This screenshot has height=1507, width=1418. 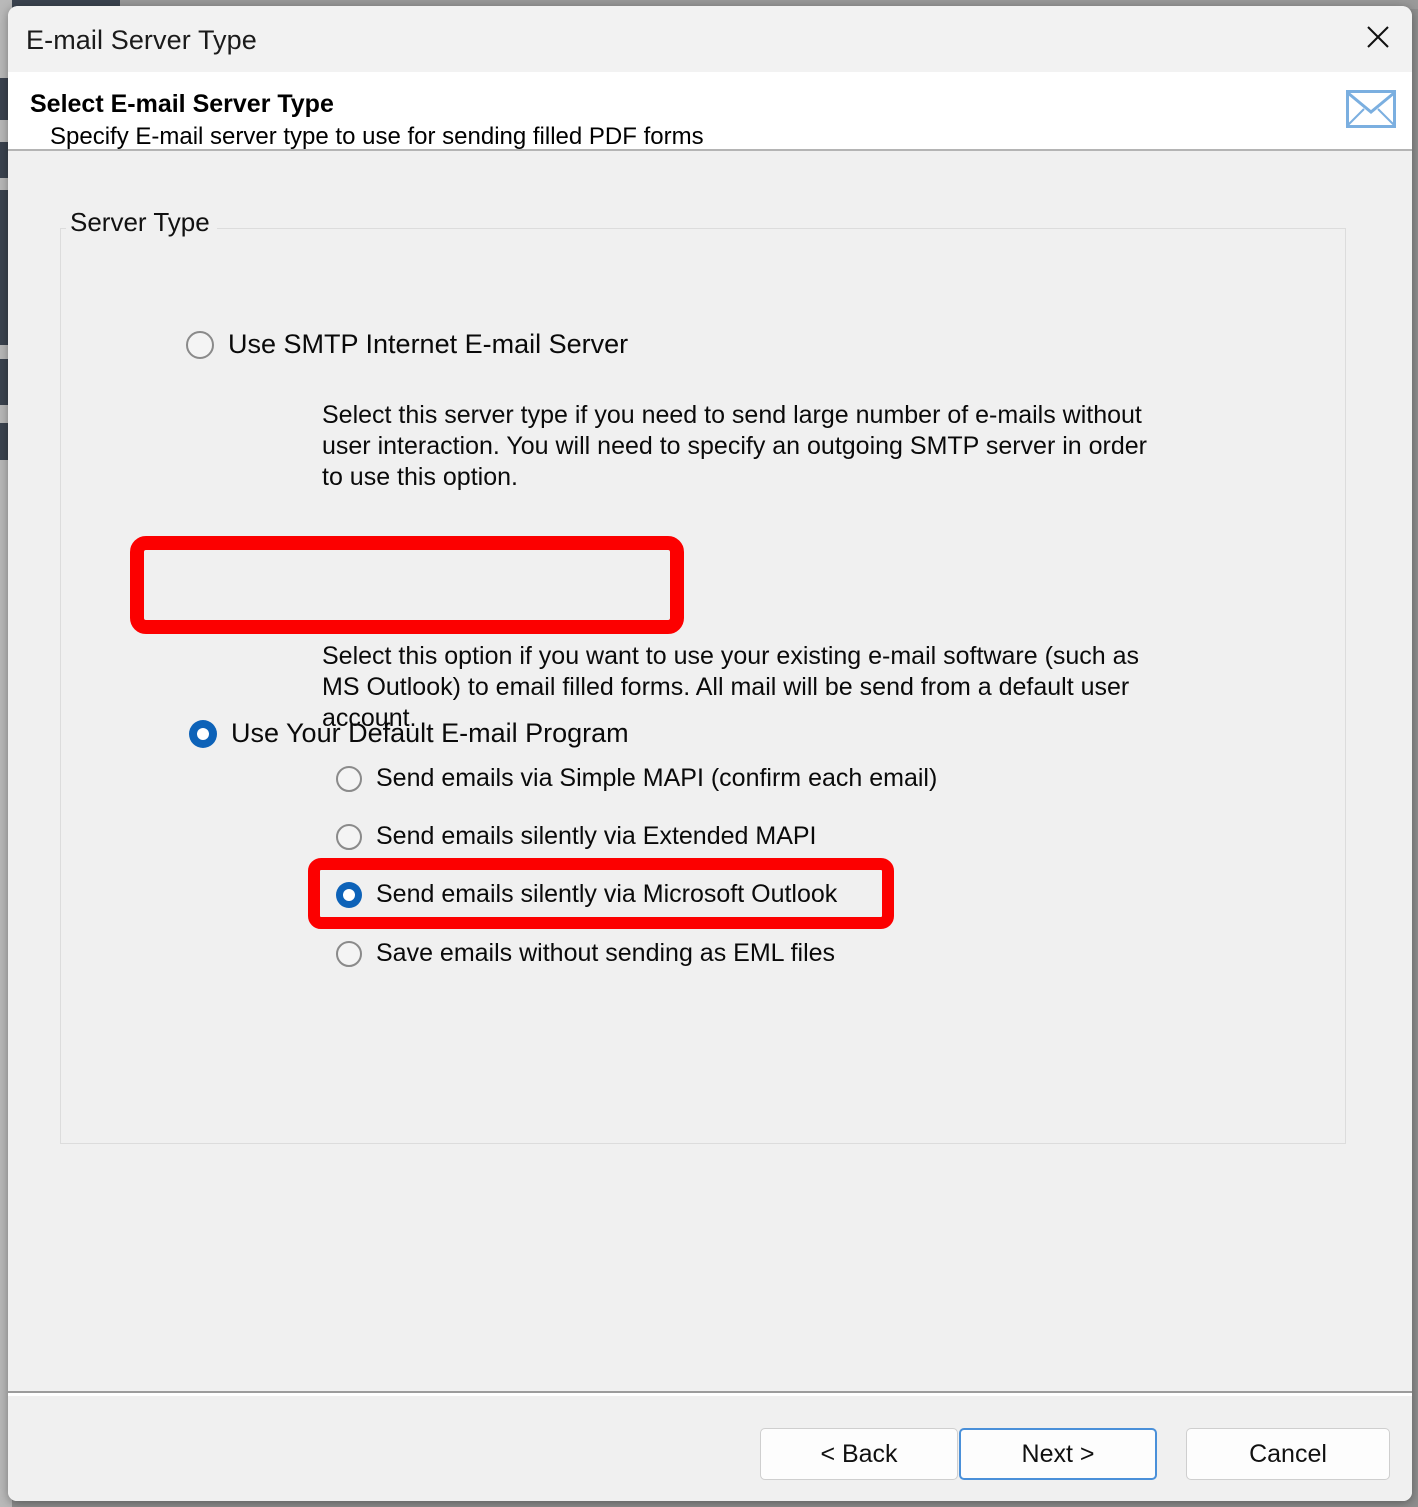 What do you see at coordinates (1288, 1454) in the screenshot?
I see `cancel-button: Cancel` at bounding box center [1288, 1454].